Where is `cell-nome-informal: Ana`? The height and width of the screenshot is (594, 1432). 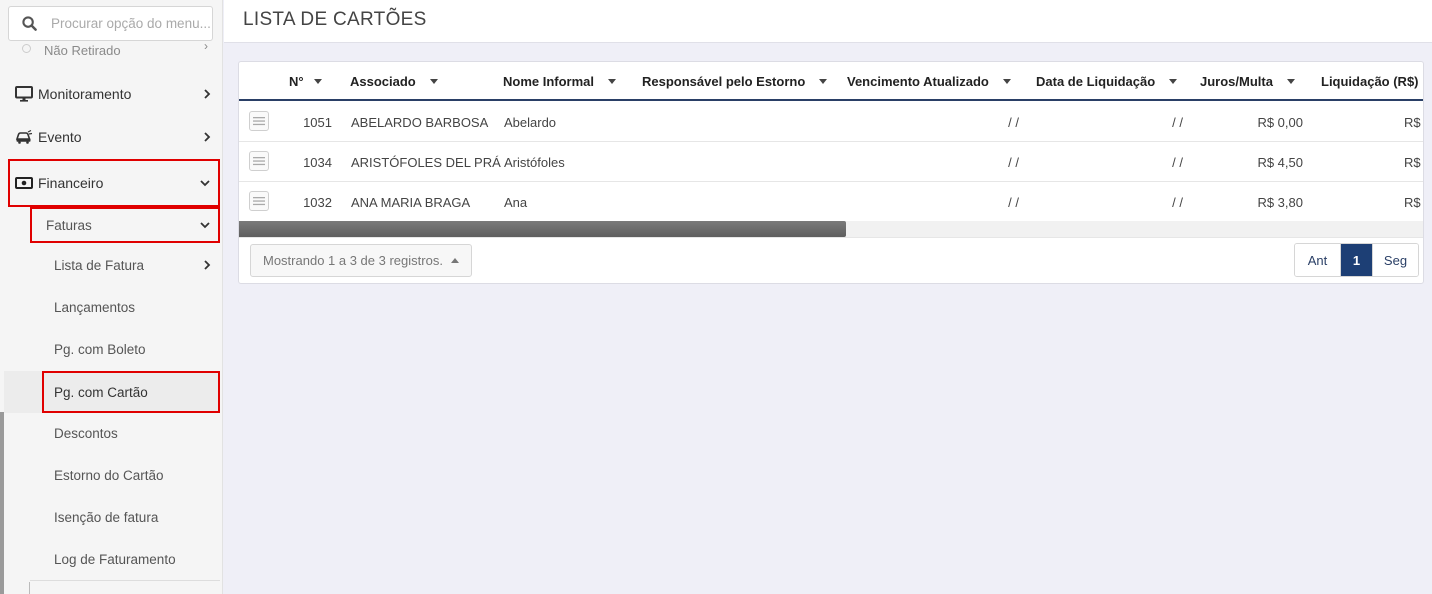 cell-nome-informal: Ana is located at coordinates (516, 202).